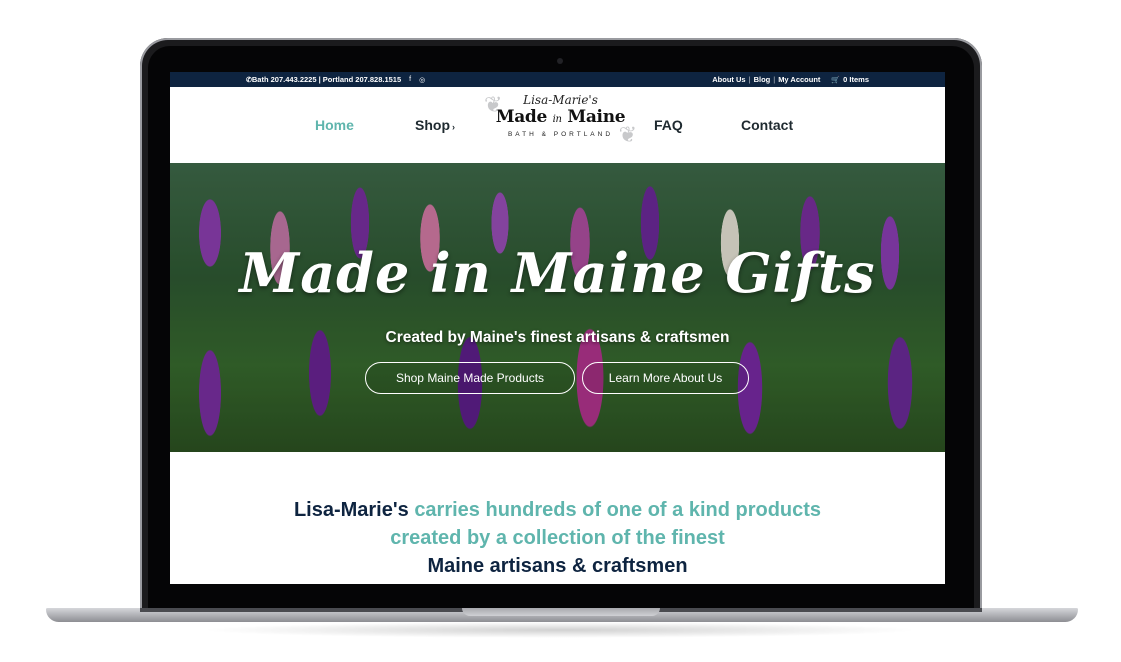  I want to click on facebook-icon: f, so click(410, 79).